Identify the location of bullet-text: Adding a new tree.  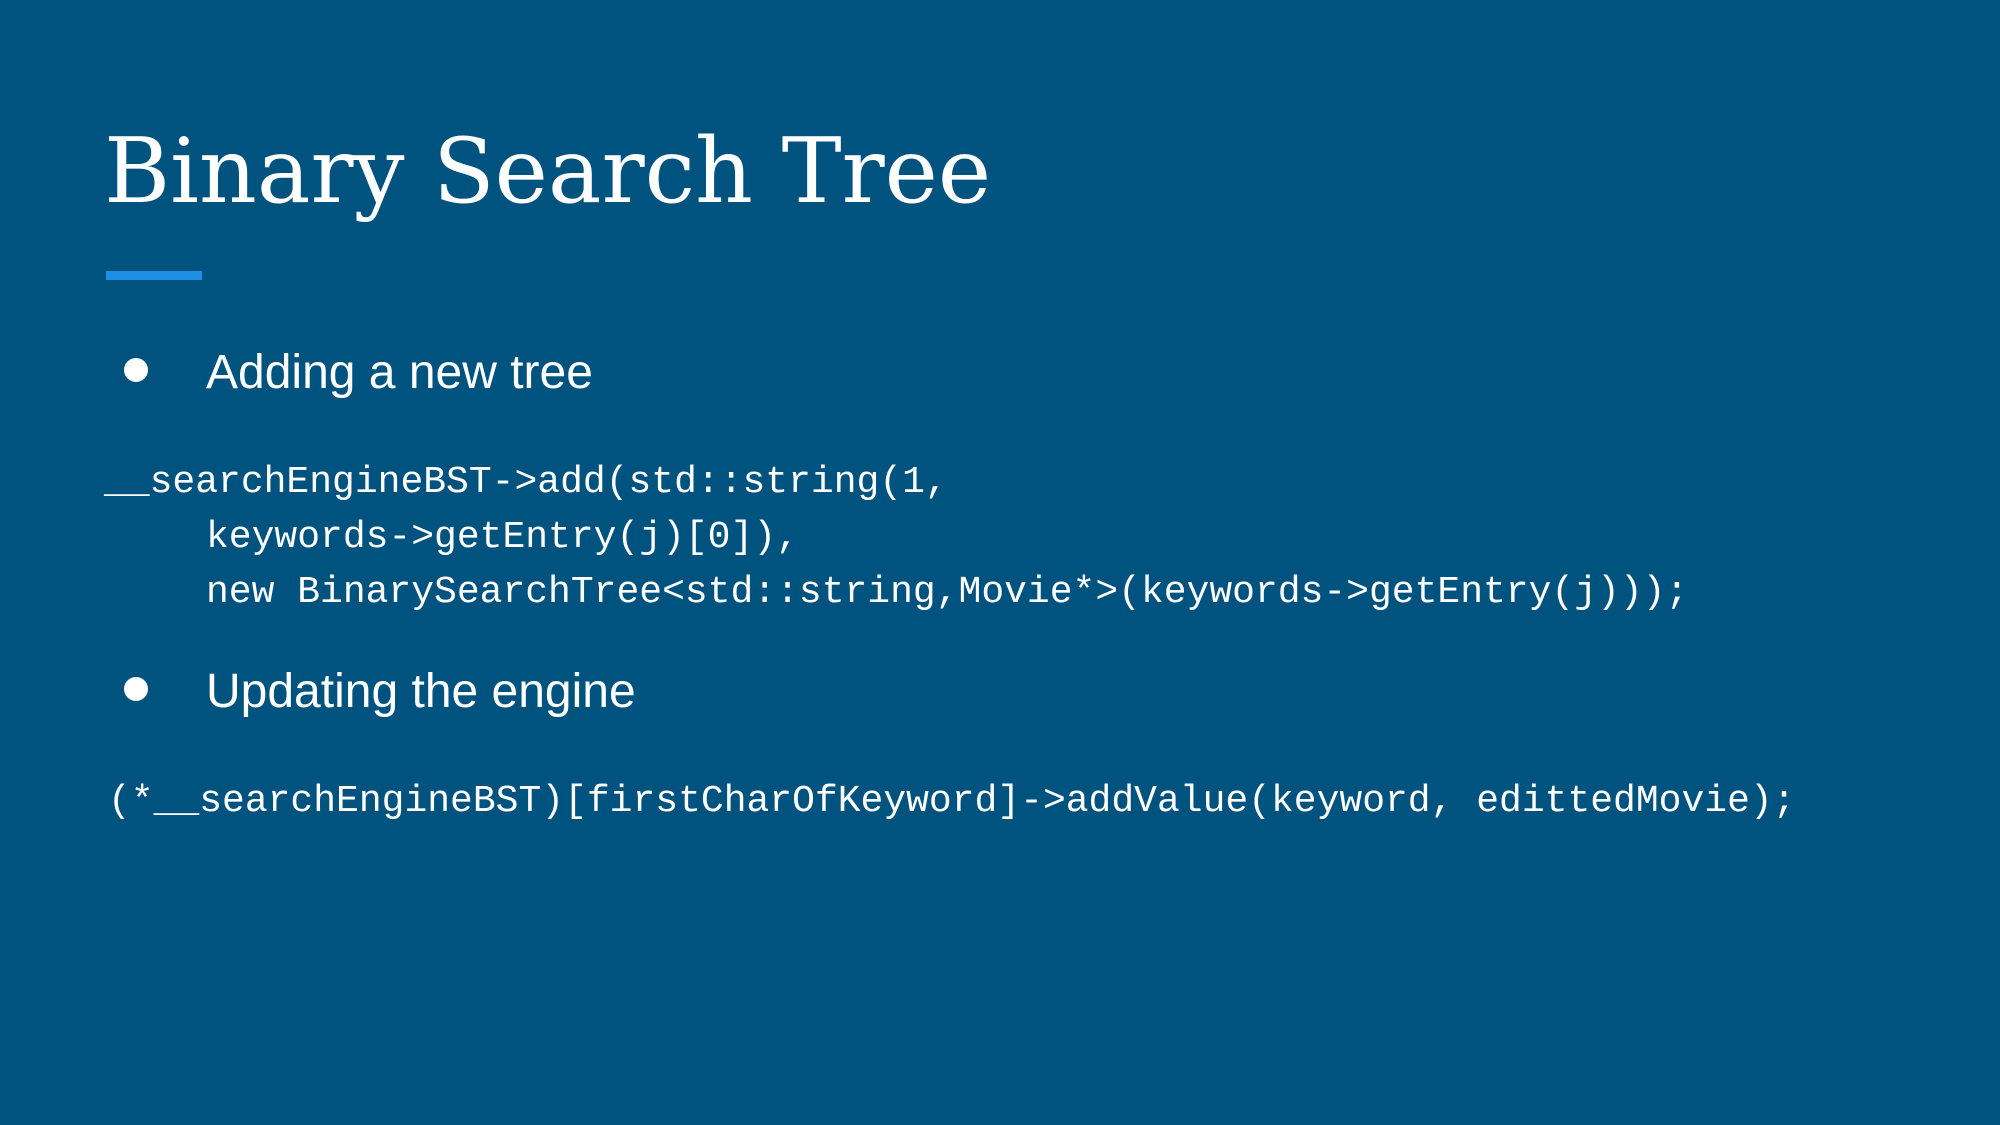
(399, 372).